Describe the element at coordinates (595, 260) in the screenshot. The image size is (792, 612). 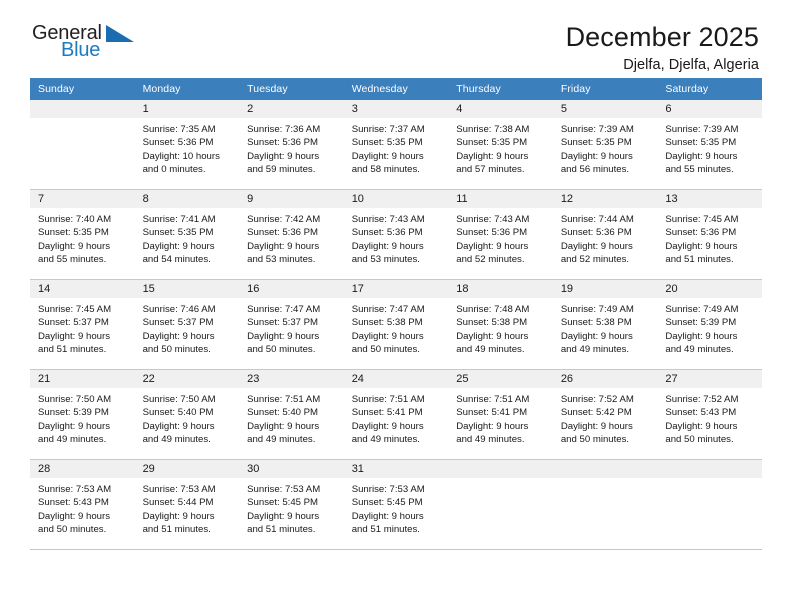
I see `daylight-text-line2: and 52 minutes.` at that location.